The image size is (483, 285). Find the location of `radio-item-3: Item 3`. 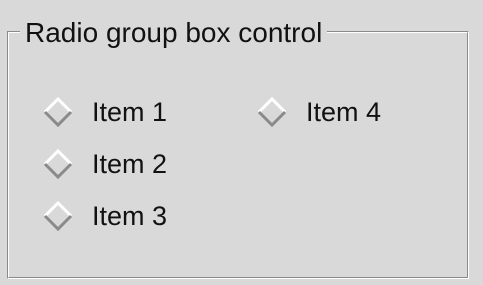

radio-item-3: Item 3 is located at coordinates (104, 216).